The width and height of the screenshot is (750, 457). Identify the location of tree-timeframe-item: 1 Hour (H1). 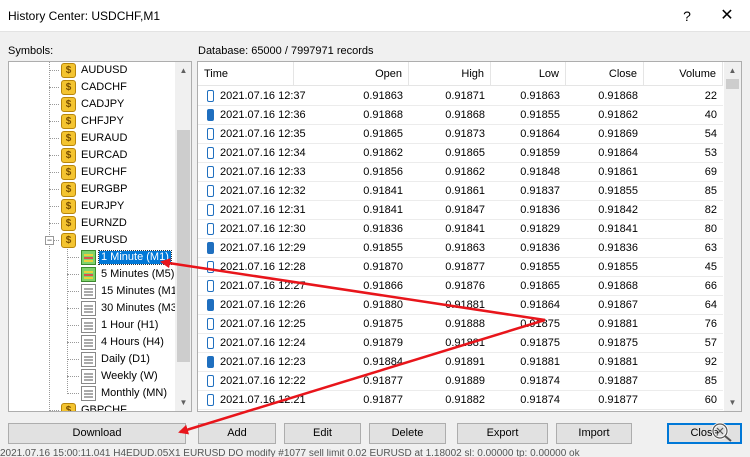
(92, 325).